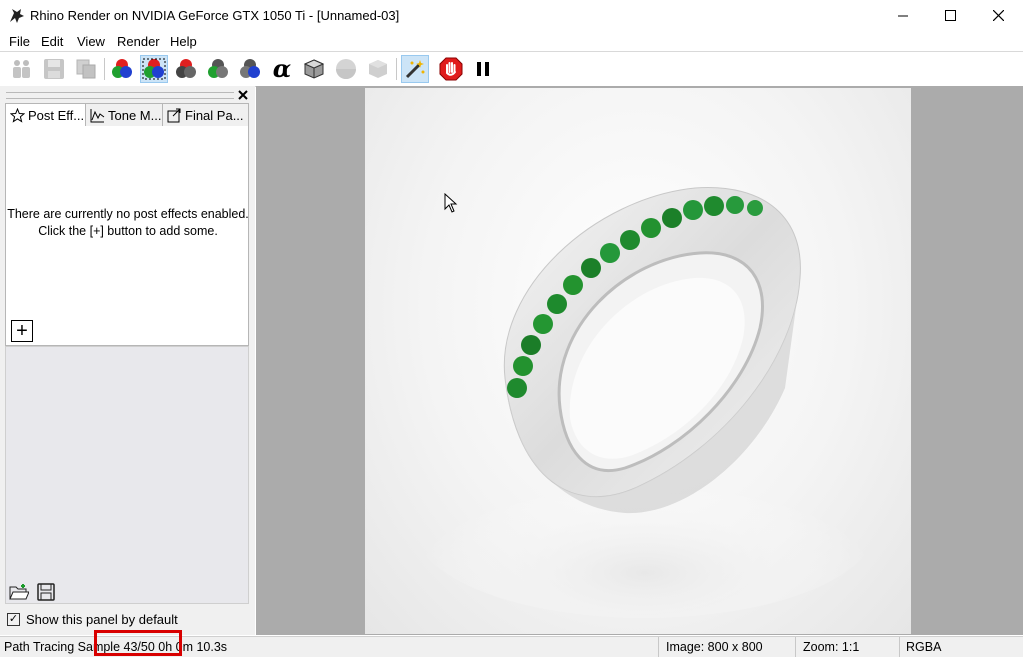 This screenshot has width=1023, height=657. I want to click on stop-hand-icon, so click(451, 69).